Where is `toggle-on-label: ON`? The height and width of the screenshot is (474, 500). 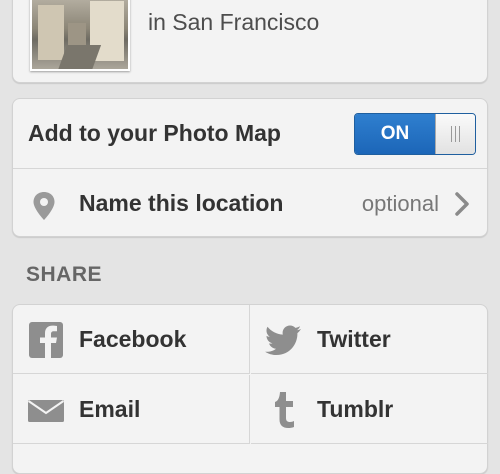 toggle-on-label: ON is located at coordinates (395, 134).